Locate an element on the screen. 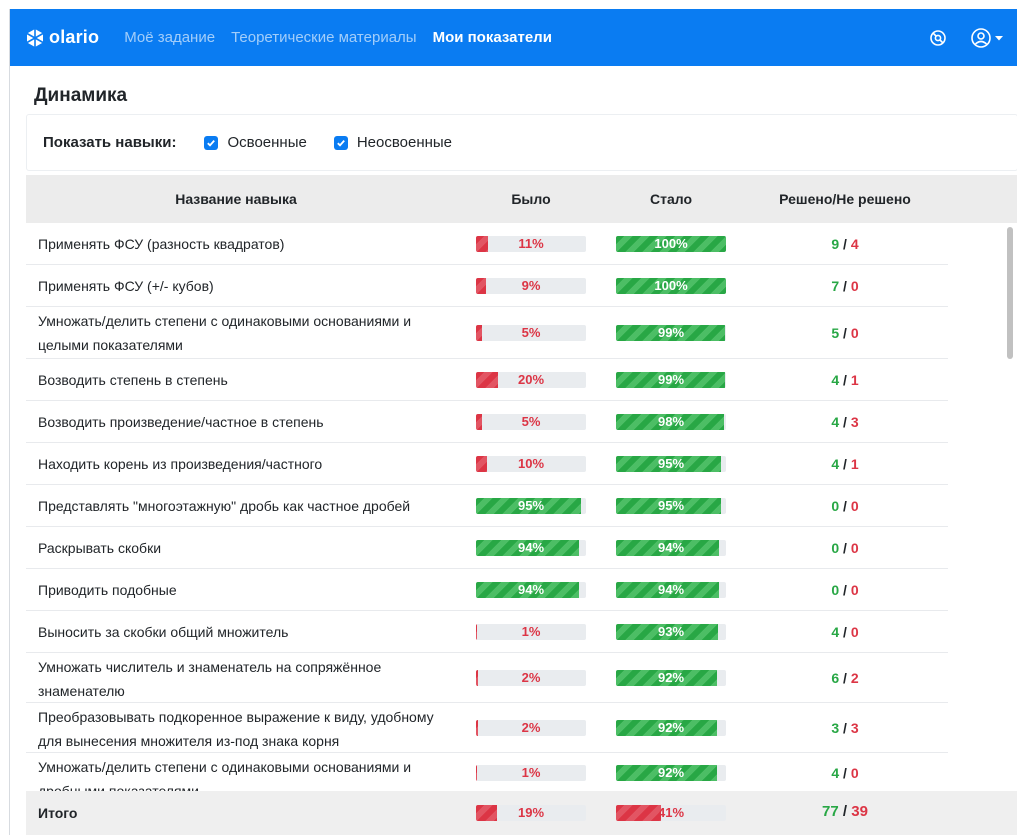 Image resolution: width=1017 pixels, height=835 pixels. total-before-progress: 19% is located at coordinates (531, 813).